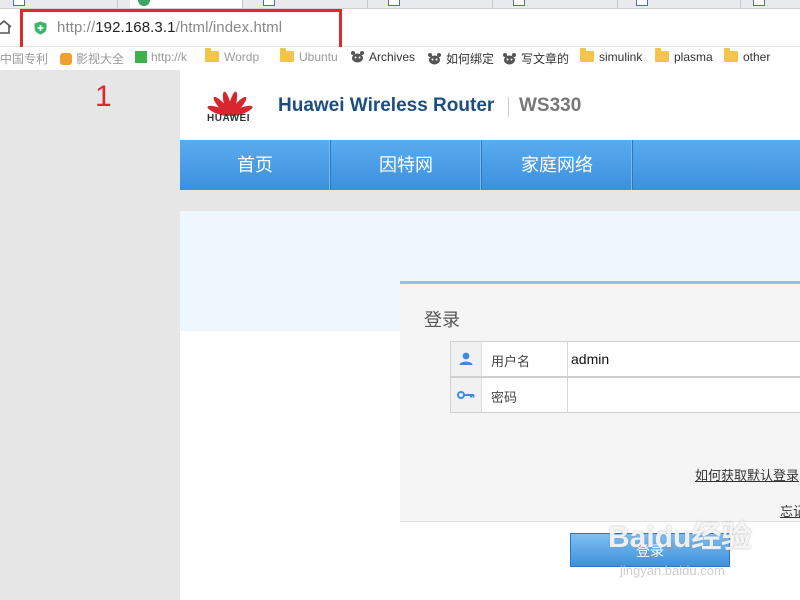 This screenshot has width=800, height=600. I want to click on green-square-icon, so click(141, 57).